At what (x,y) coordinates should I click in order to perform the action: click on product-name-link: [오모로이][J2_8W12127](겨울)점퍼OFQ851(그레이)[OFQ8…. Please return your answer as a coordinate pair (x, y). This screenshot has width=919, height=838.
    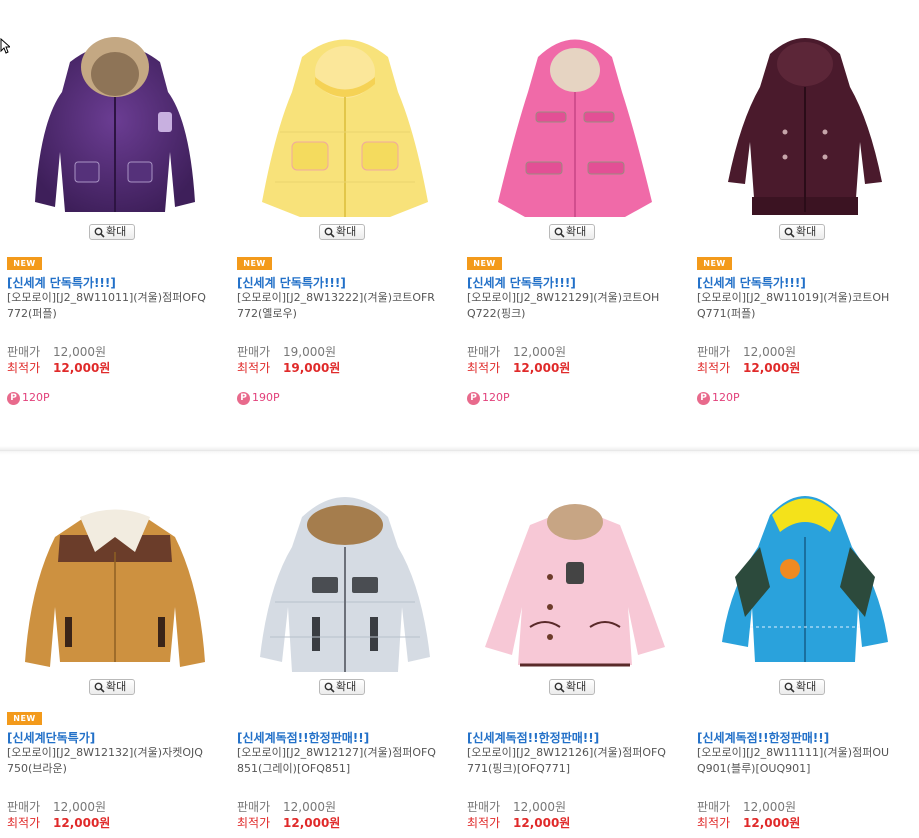
    Looking at the image, I should click on (337, 761).